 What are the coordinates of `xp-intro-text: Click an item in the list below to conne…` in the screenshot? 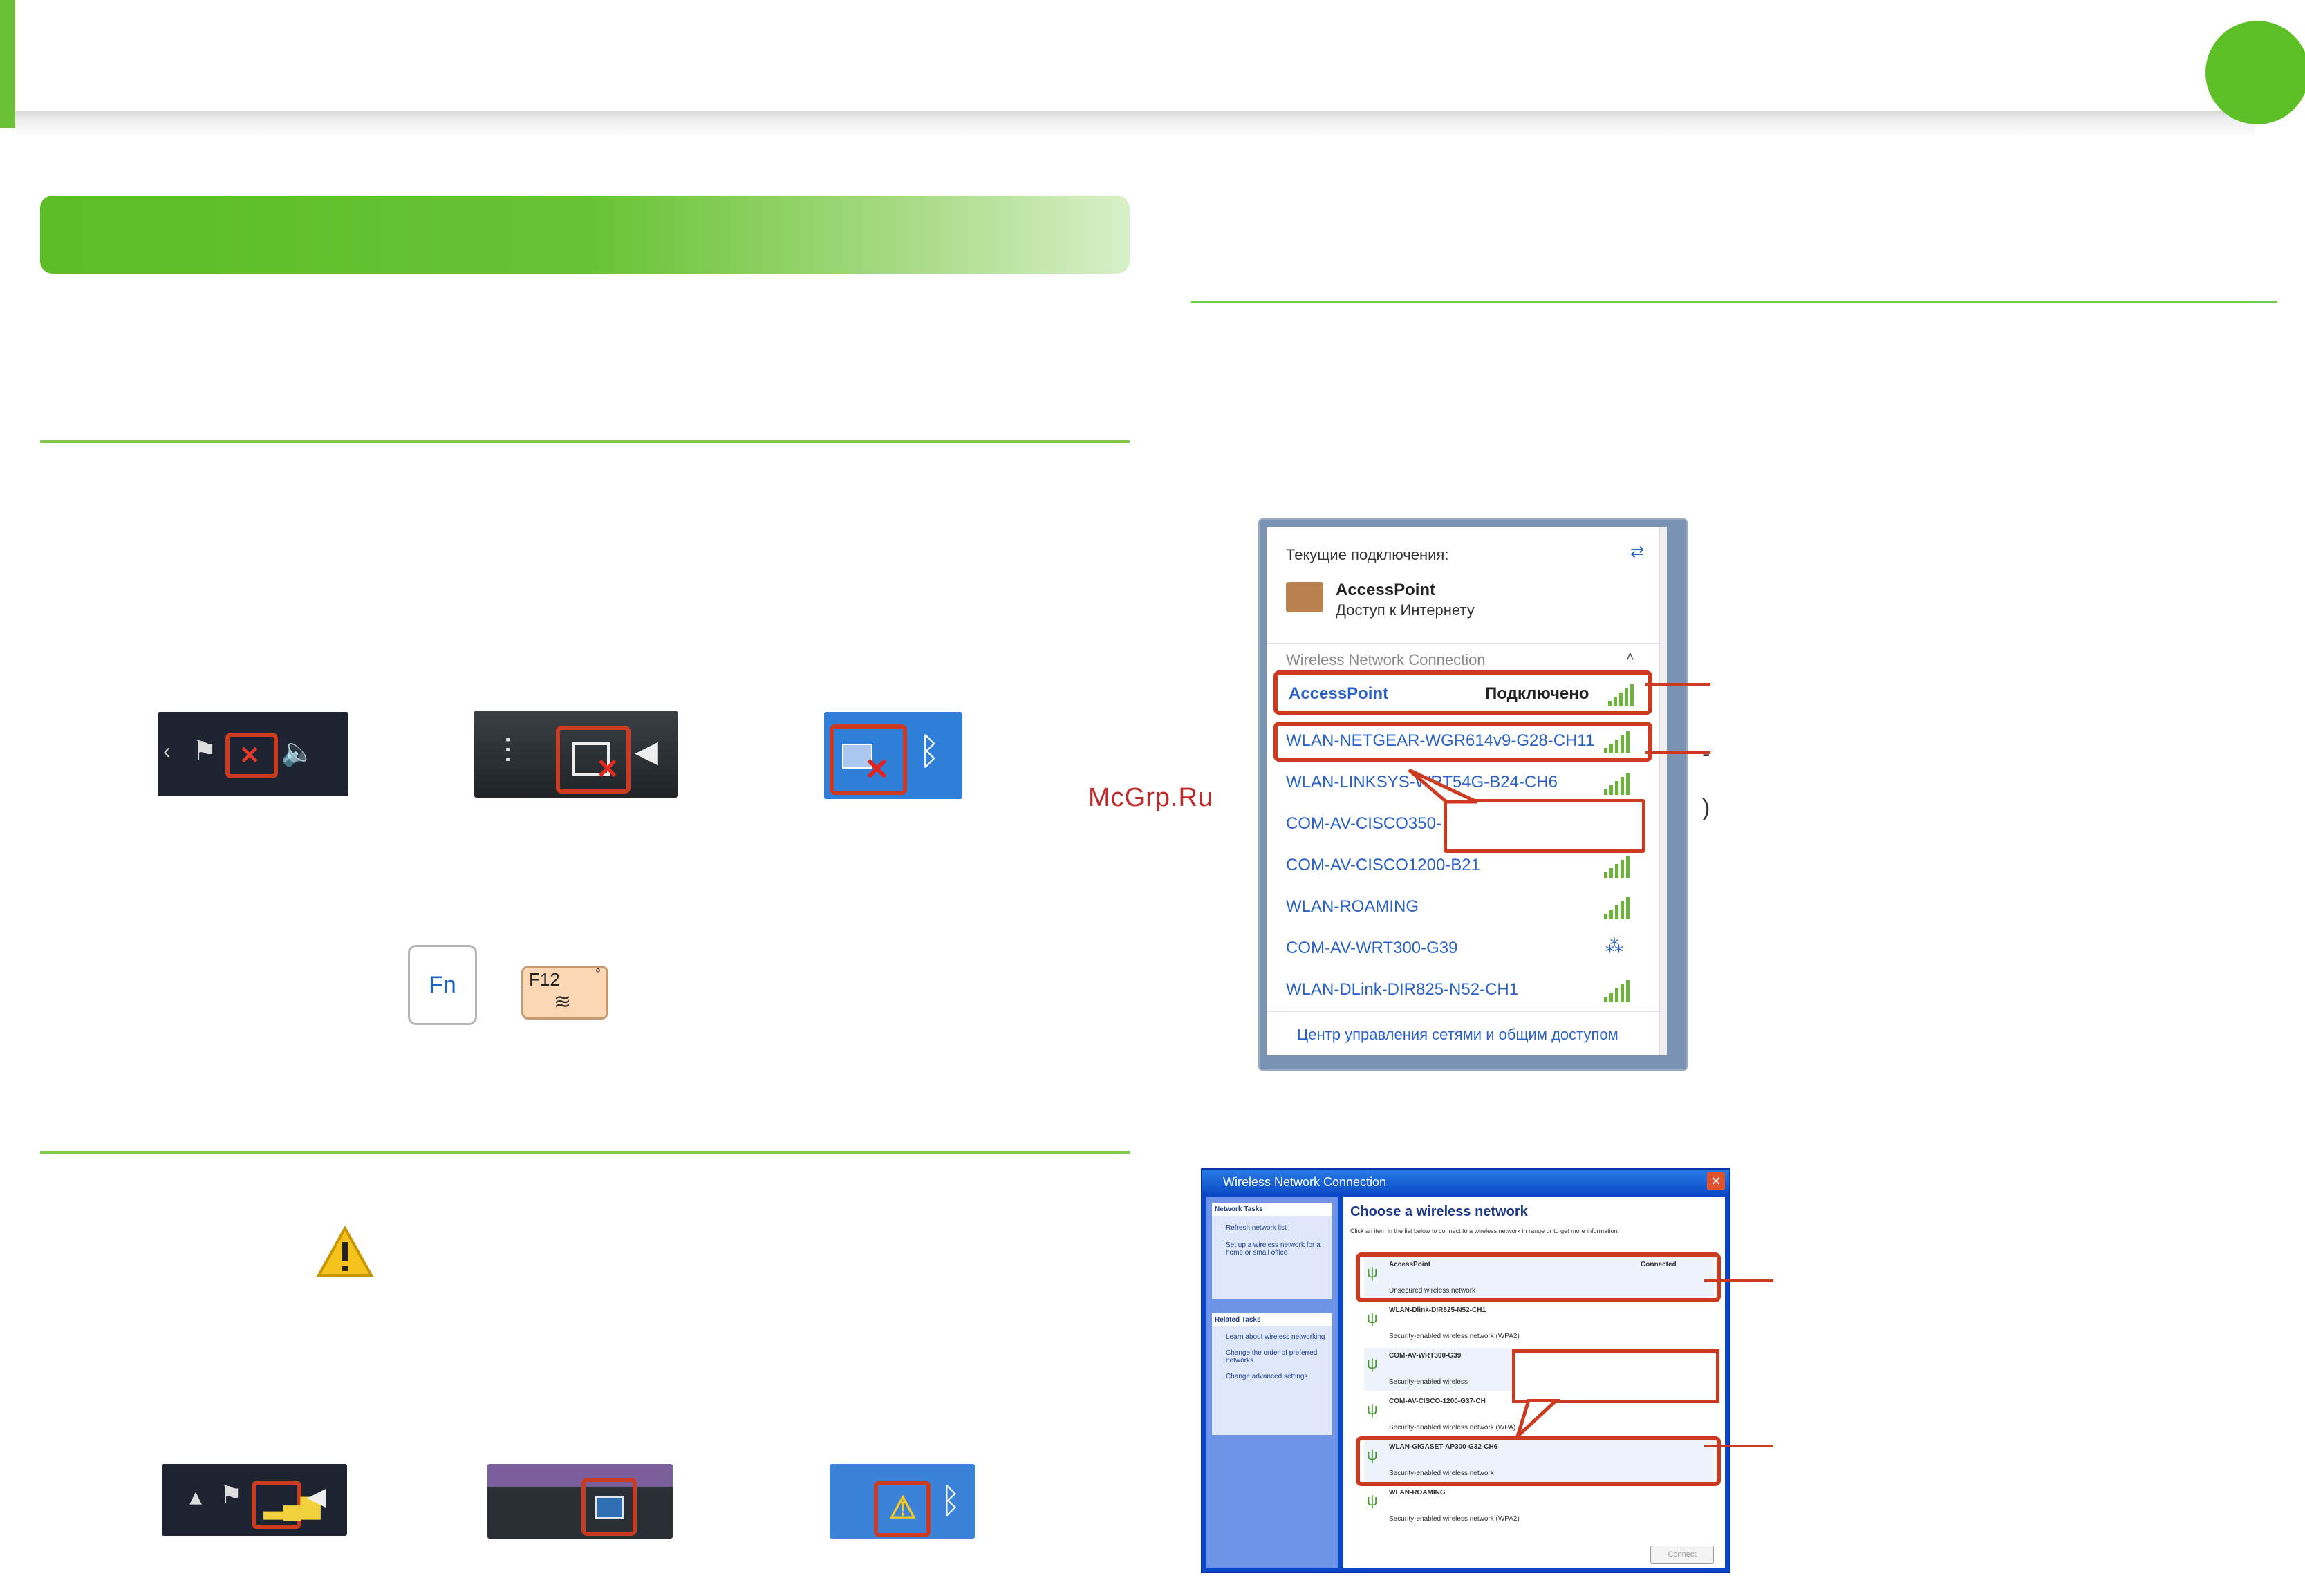 It's located at (1485, 1231).